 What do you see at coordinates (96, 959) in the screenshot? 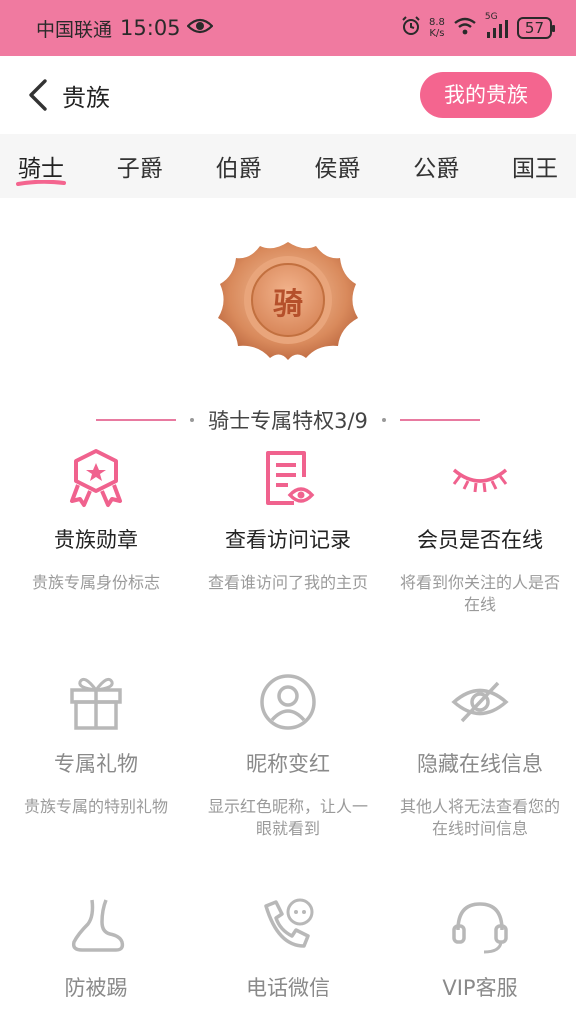
I see `privilege-item: 防被踢` at bounding box center [96, 959].